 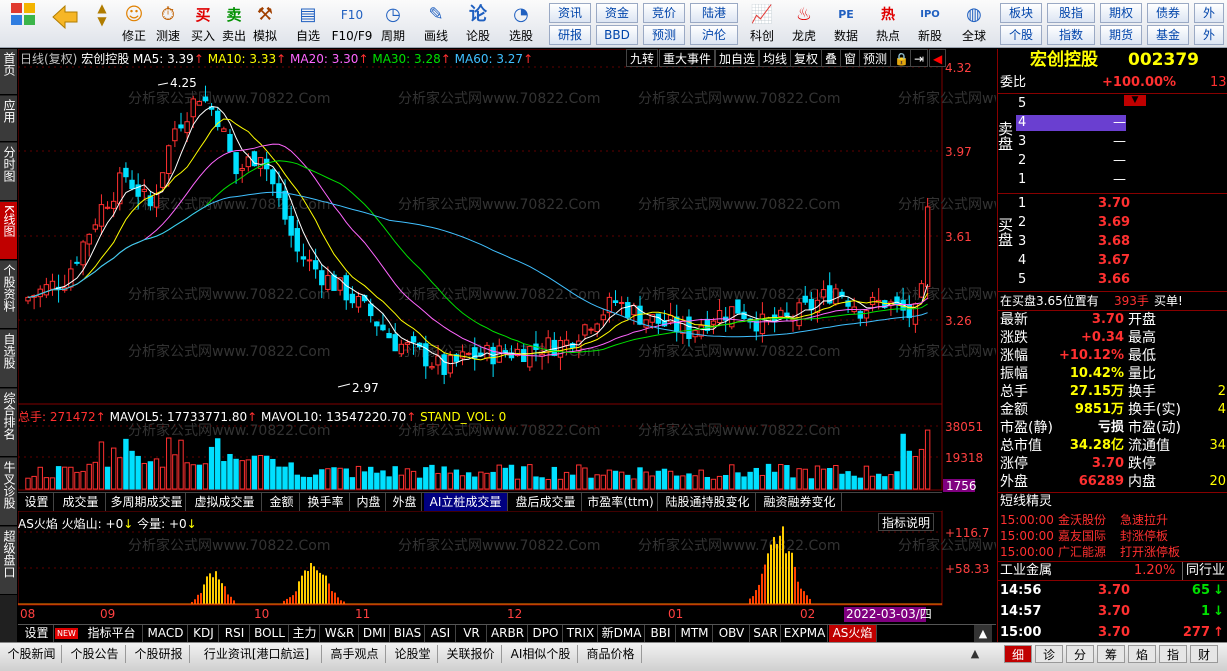 What do you see at coordinates (930, 24) in the screenshot?
I see `ipo-button: IPO 新股` at bounding box center [930, 24].